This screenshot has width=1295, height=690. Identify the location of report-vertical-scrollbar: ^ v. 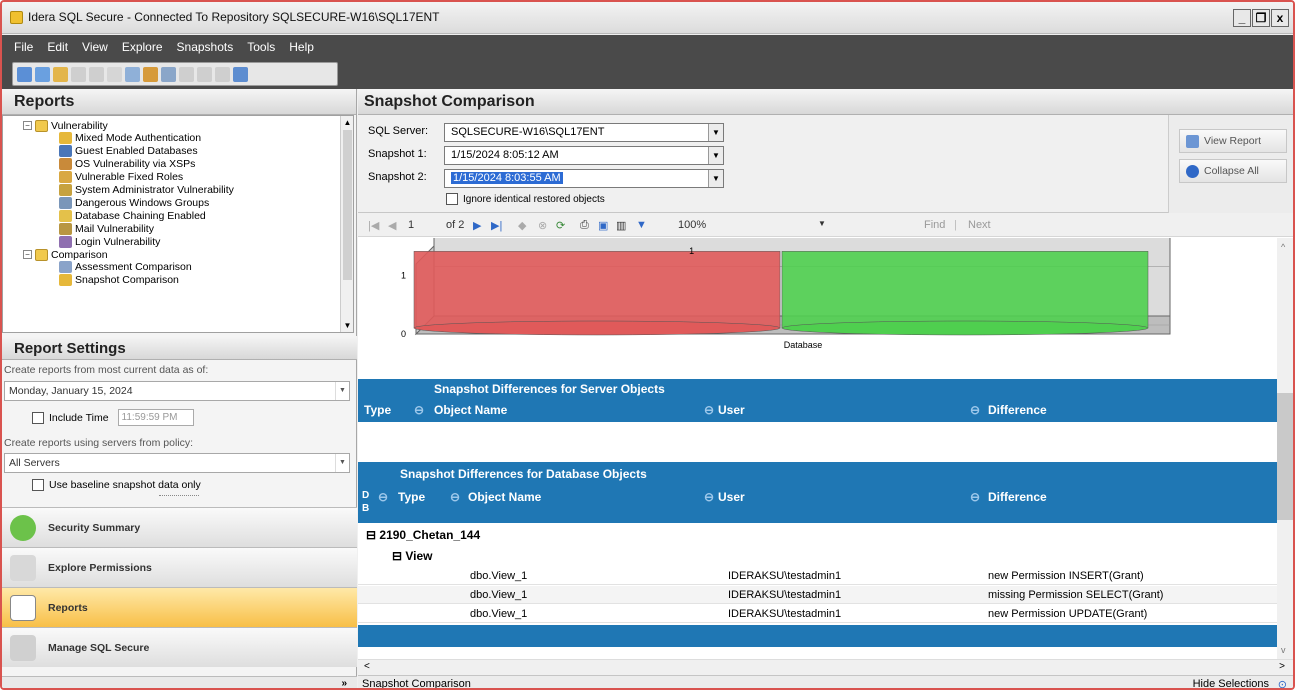
(1285, 448).